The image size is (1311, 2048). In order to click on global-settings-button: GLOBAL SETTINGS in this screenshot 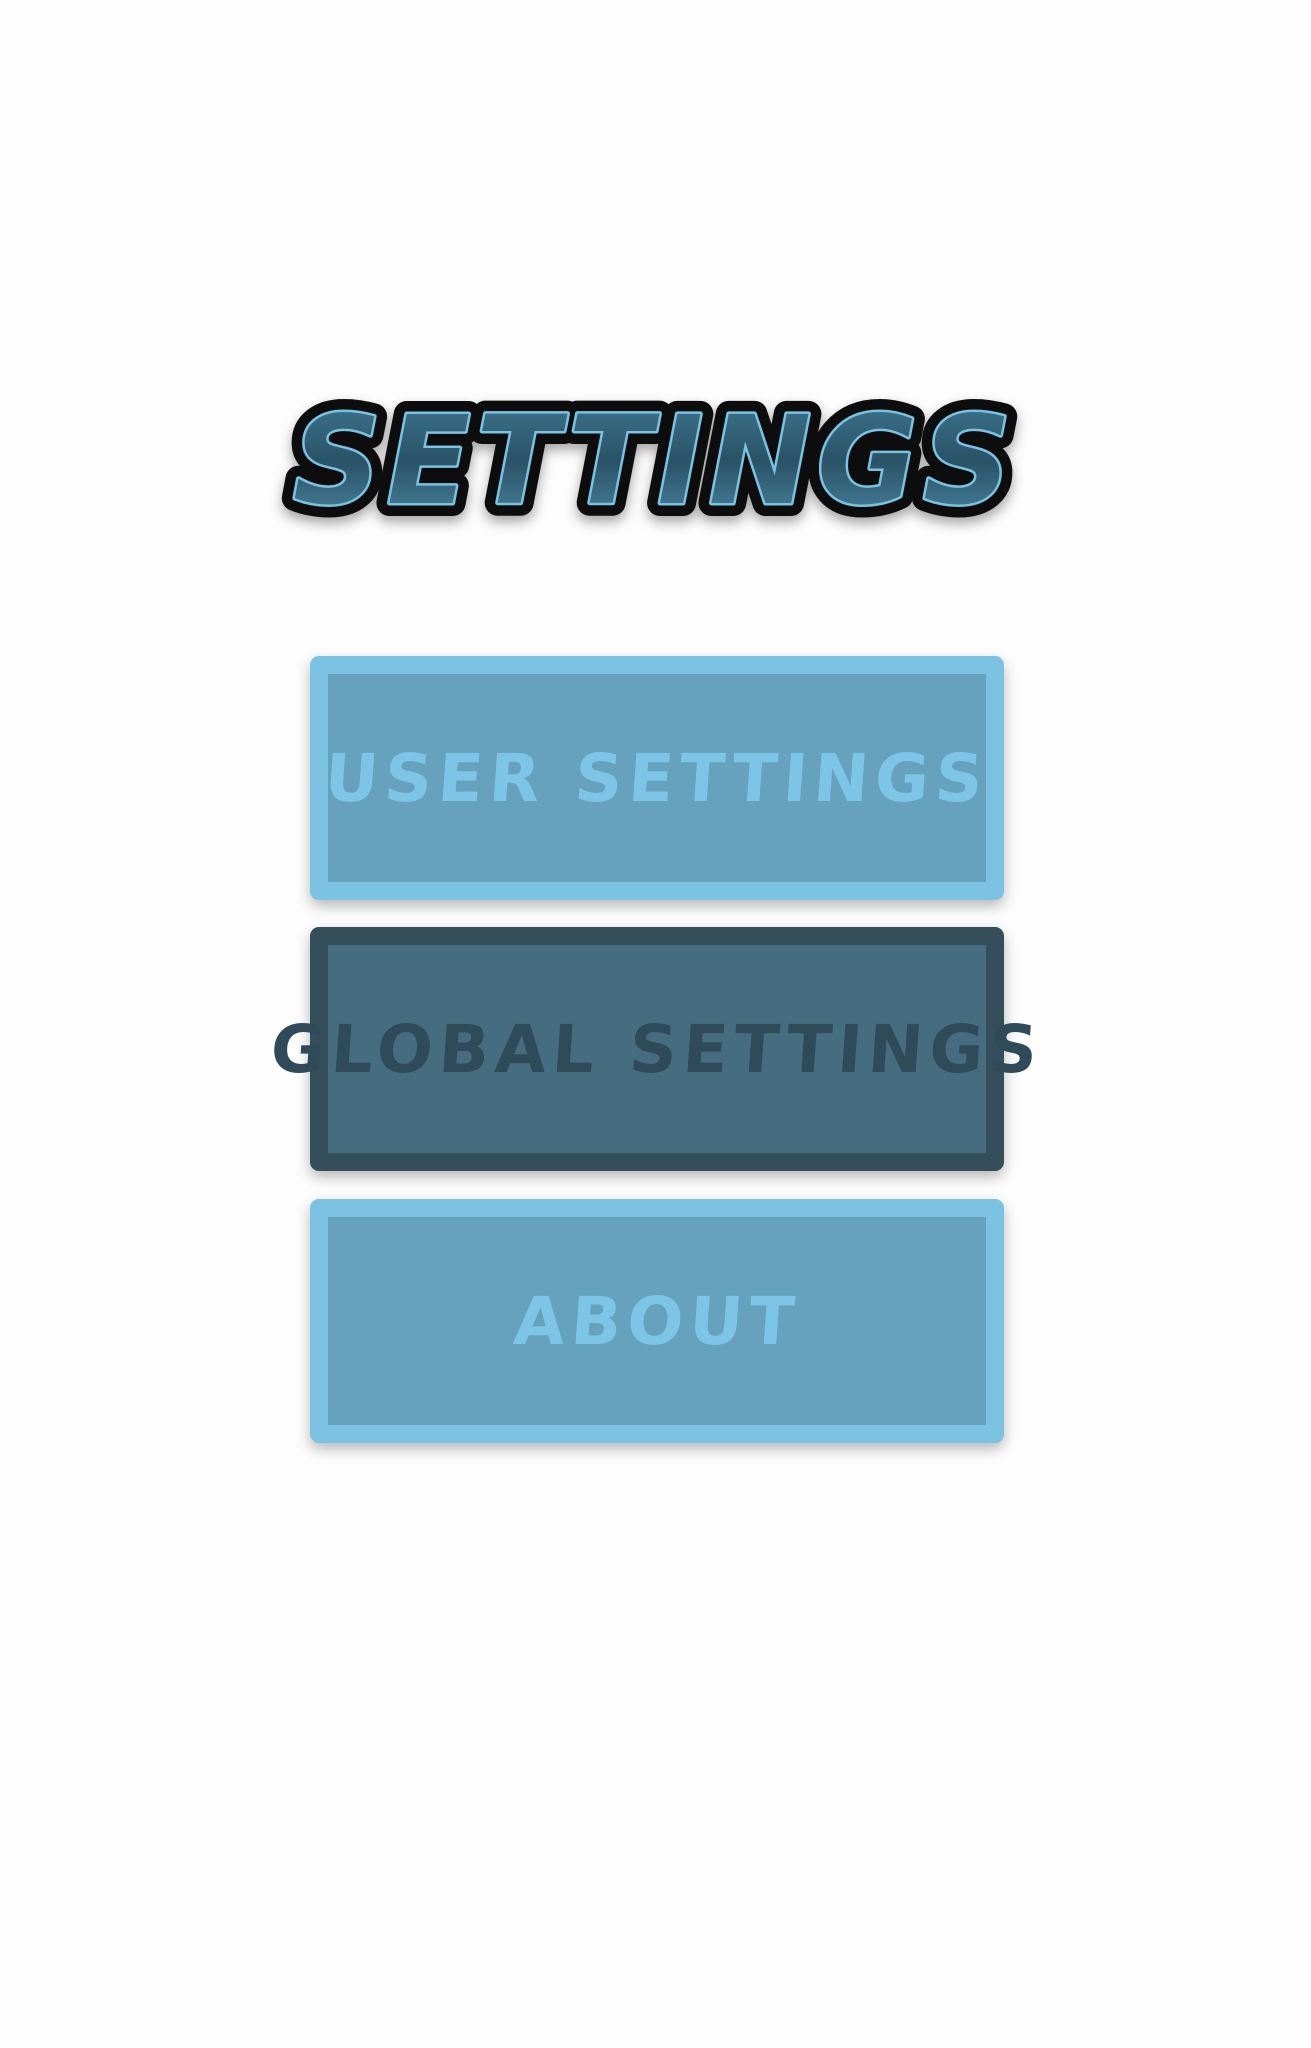, I will do `click(657, 1049)`.